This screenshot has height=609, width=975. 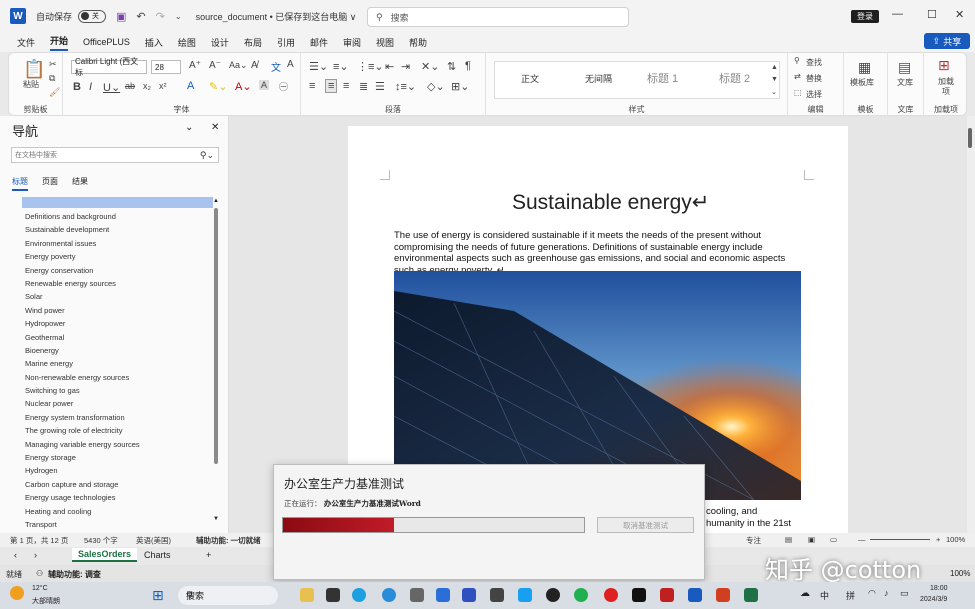 I want to click on font-name-select: Calibri Light (西文标, so click(x=109, y=67).